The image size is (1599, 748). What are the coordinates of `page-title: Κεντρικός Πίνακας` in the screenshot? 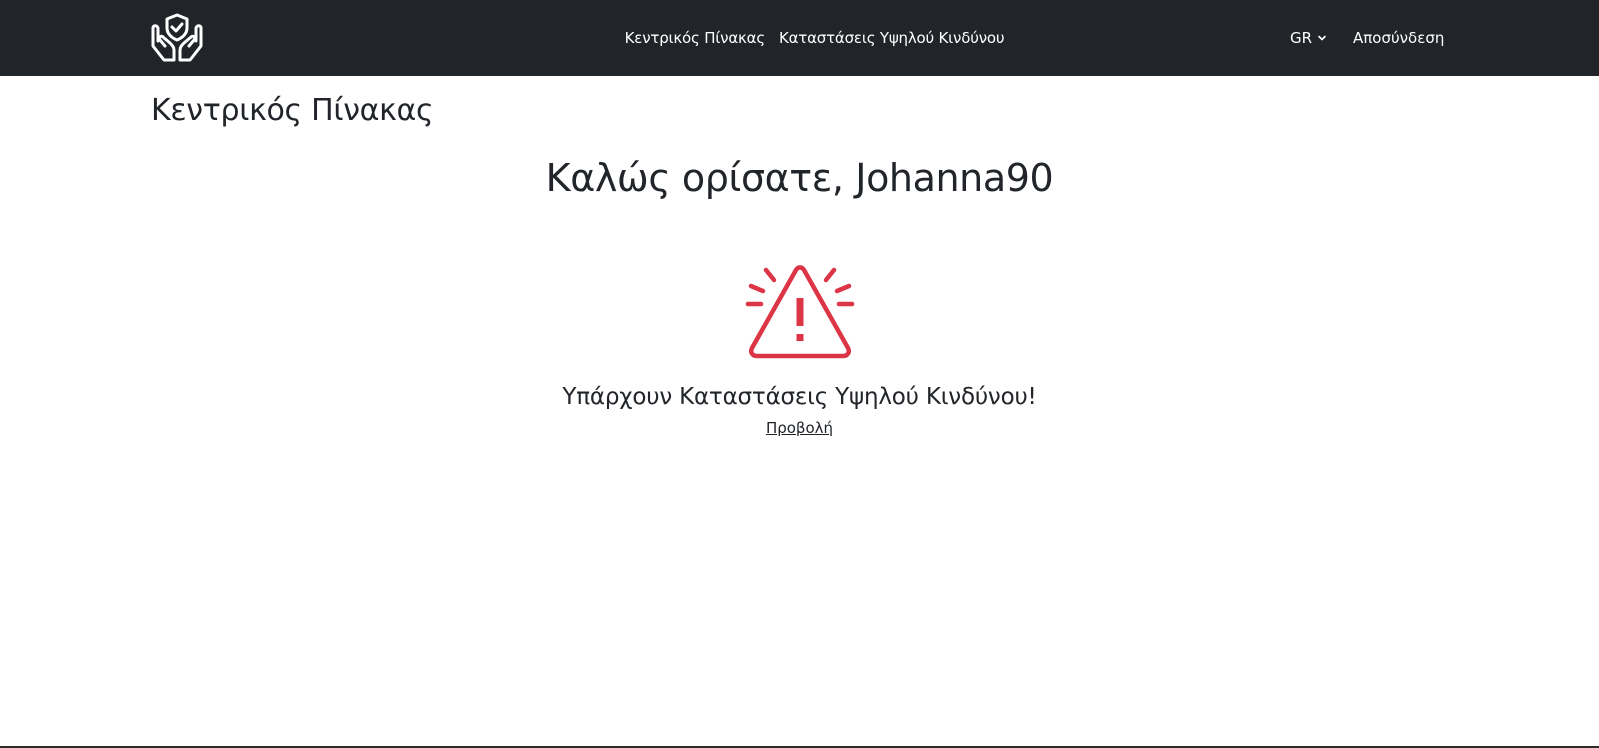 It's located at (292, 110).